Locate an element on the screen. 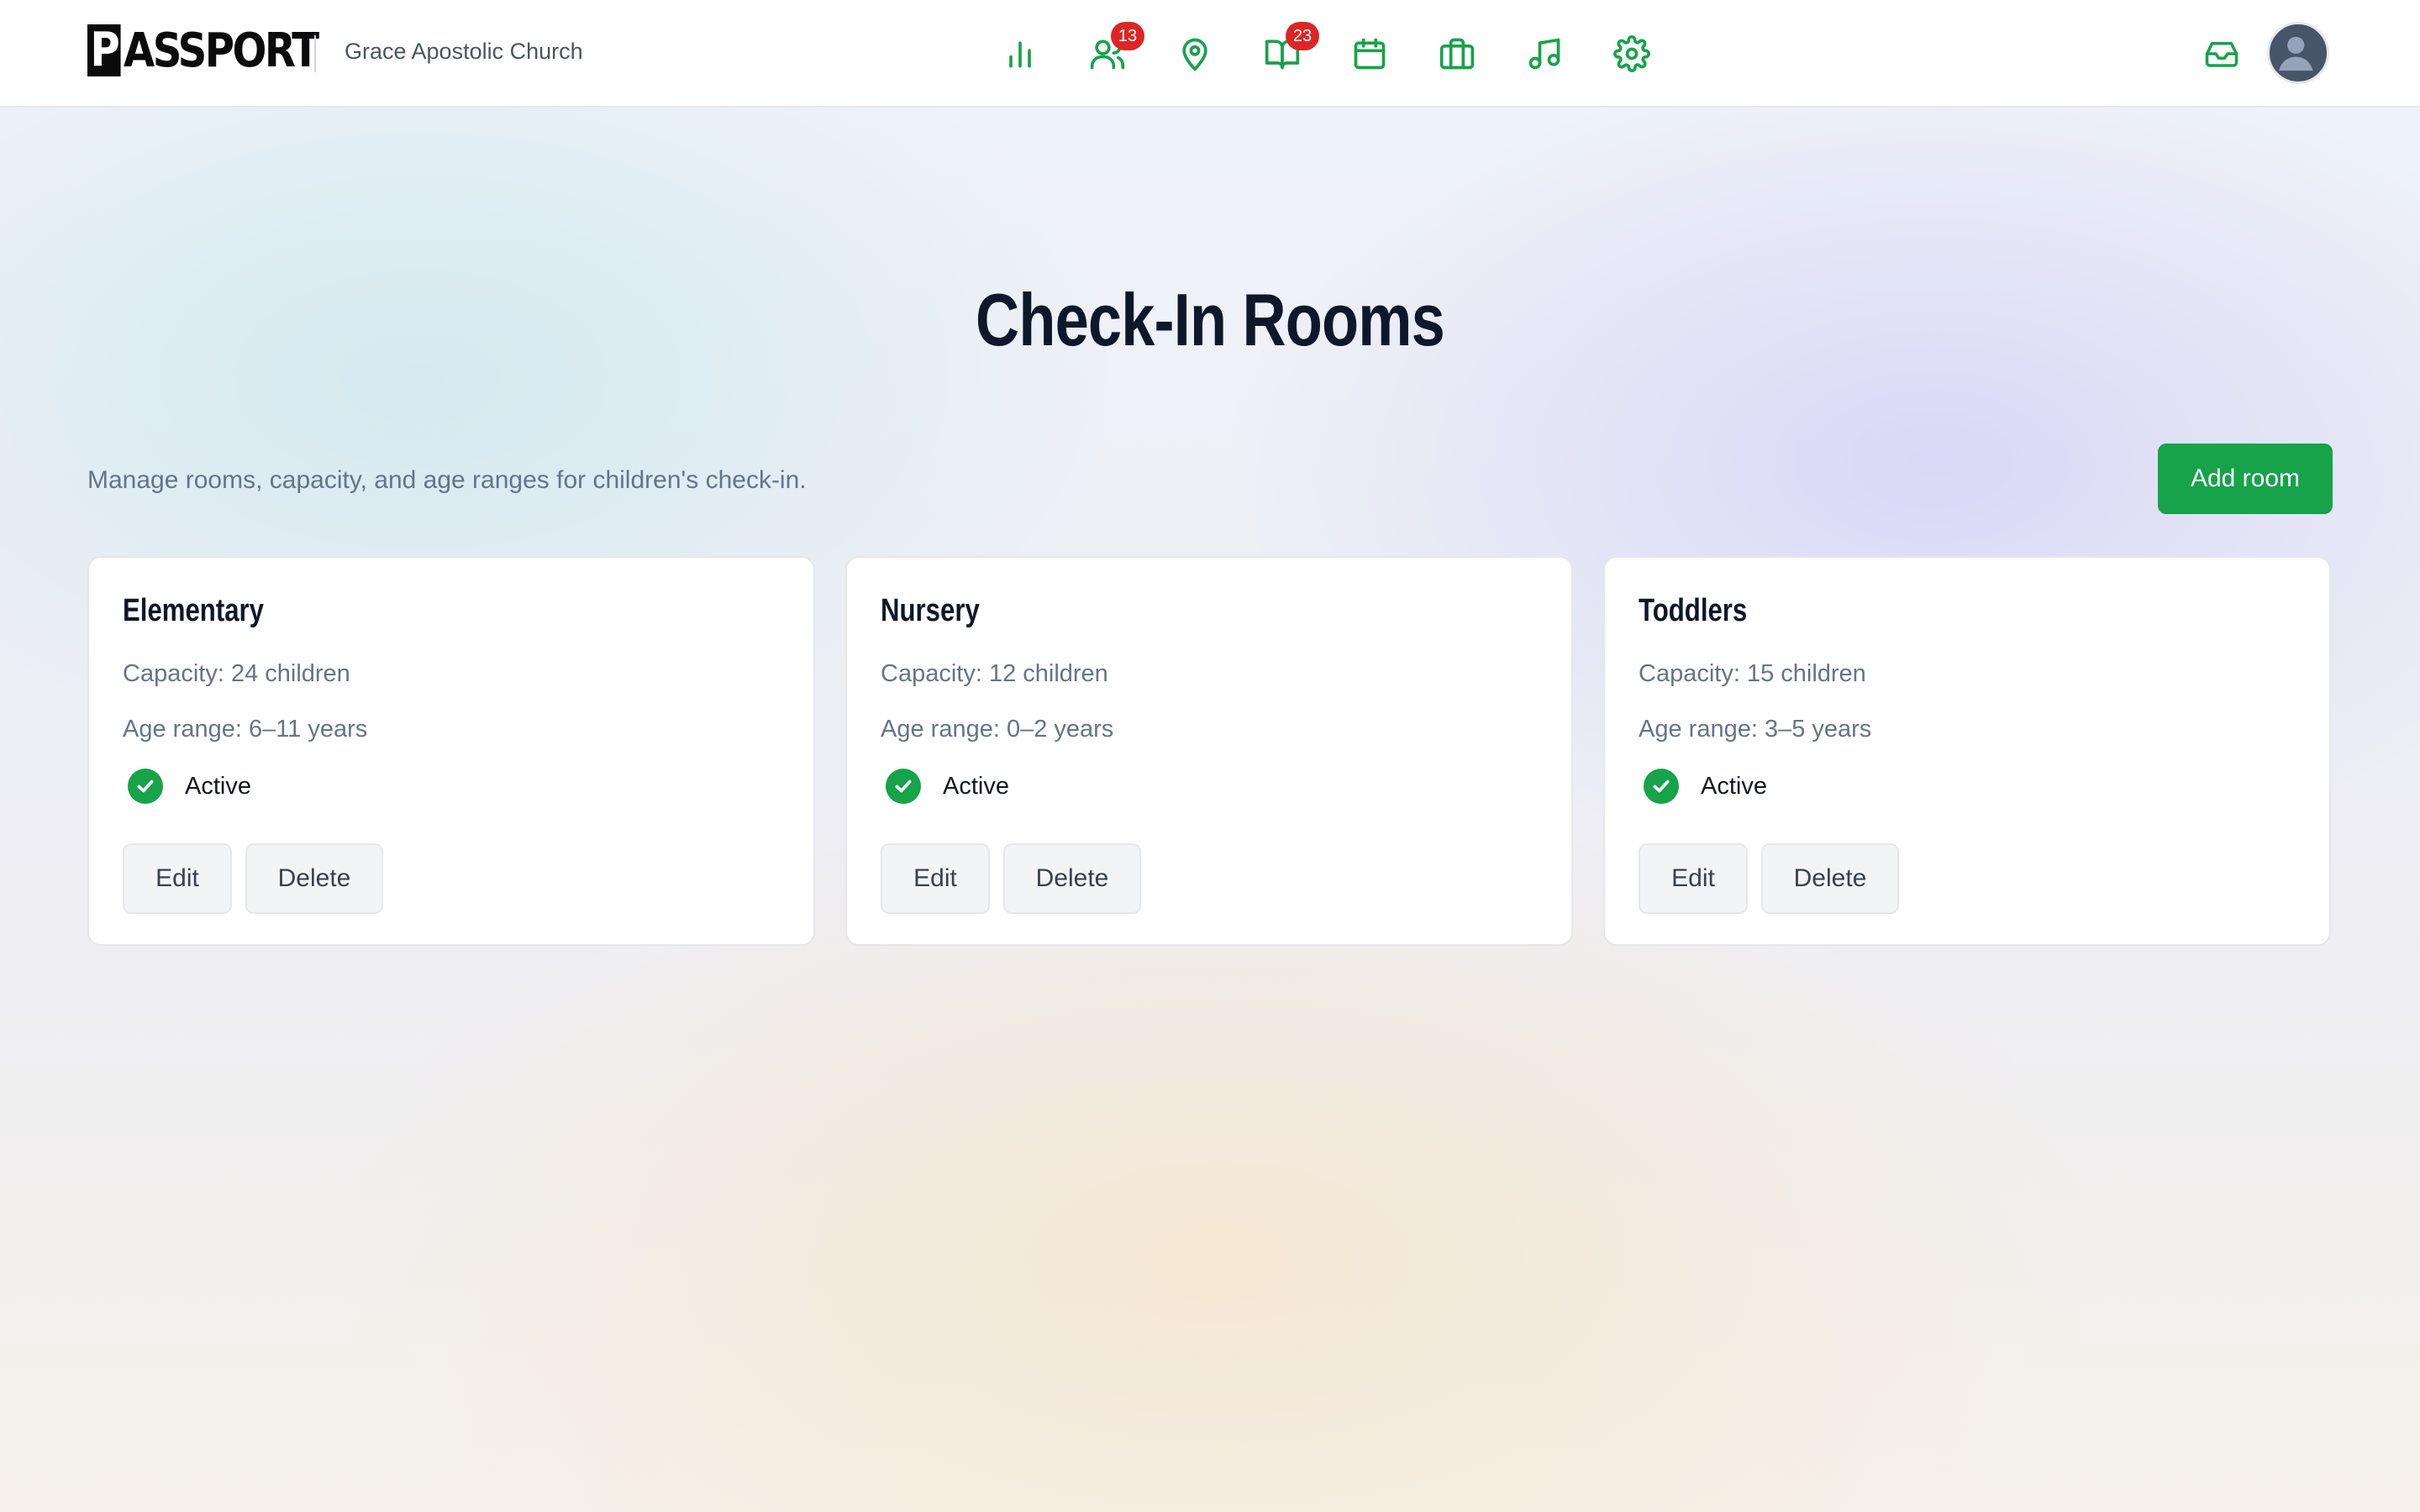  nav-people: 13 is located at coordinates (1115, 49).